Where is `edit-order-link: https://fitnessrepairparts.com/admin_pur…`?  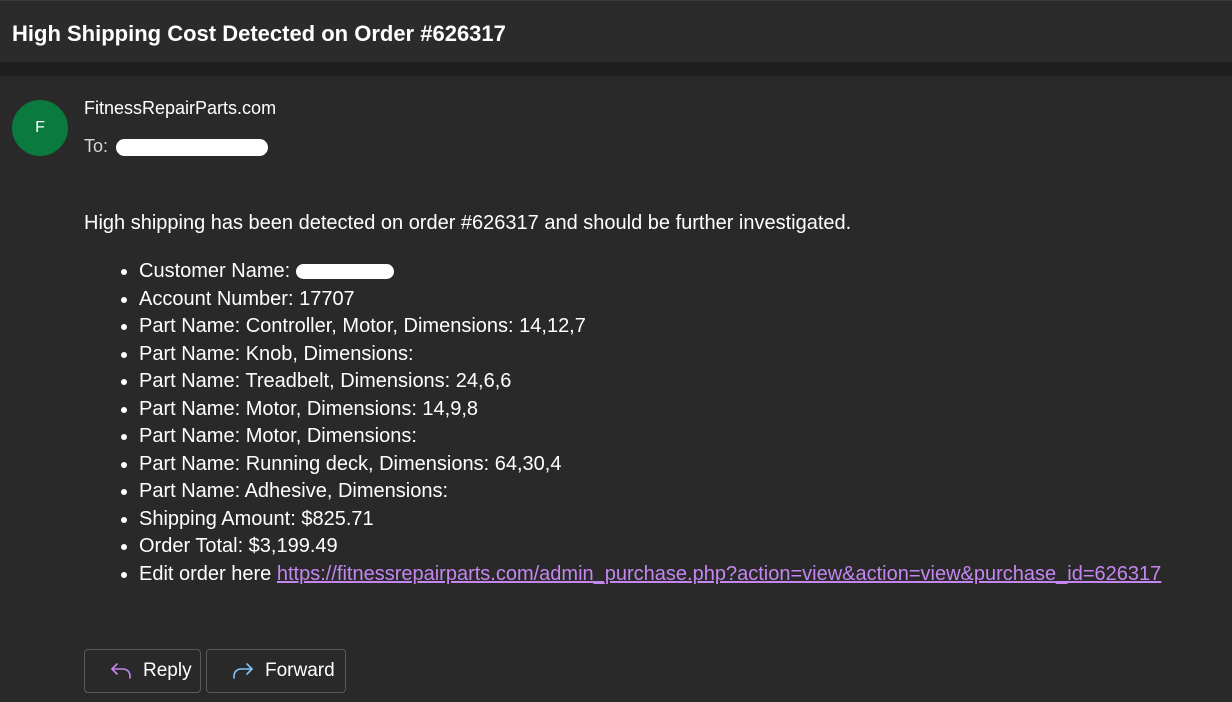
edit-order-link: https://fitnessrepairparts.com/admin_pur… is located at coordinates (719, 574).